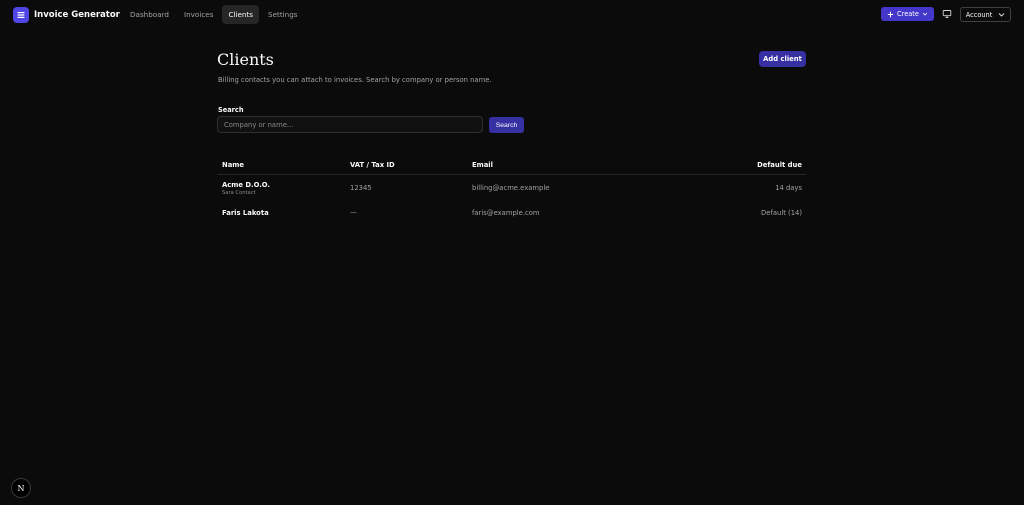 Image resolution: width=1024 pixels, height=505 pixels. I want to click on column-header-name: Name, so click(233, 165).